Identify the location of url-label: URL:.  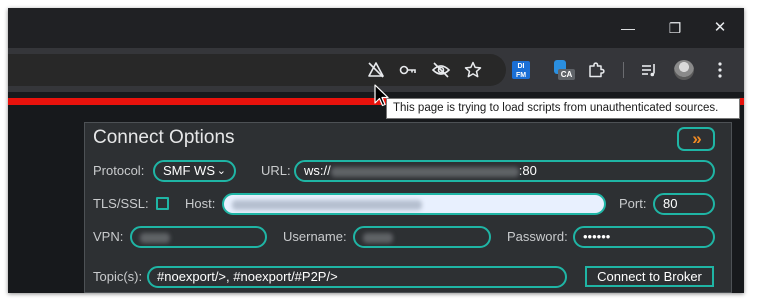
(276, 170).